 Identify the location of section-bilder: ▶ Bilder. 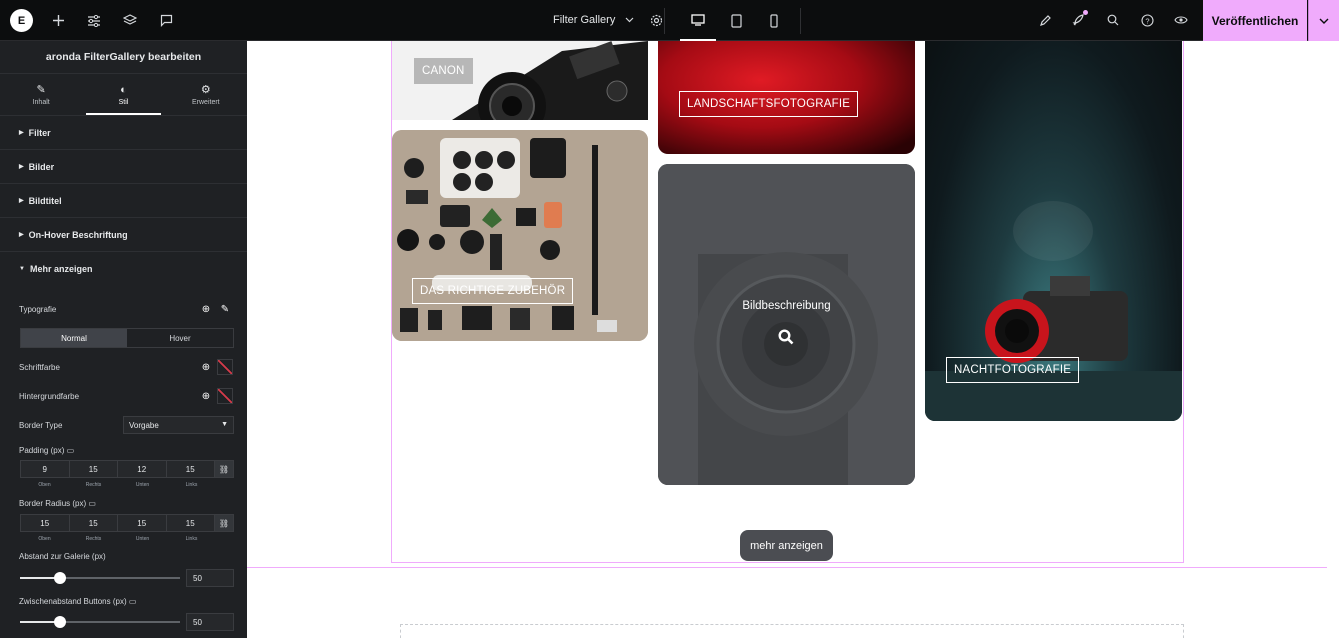
(123, 167).